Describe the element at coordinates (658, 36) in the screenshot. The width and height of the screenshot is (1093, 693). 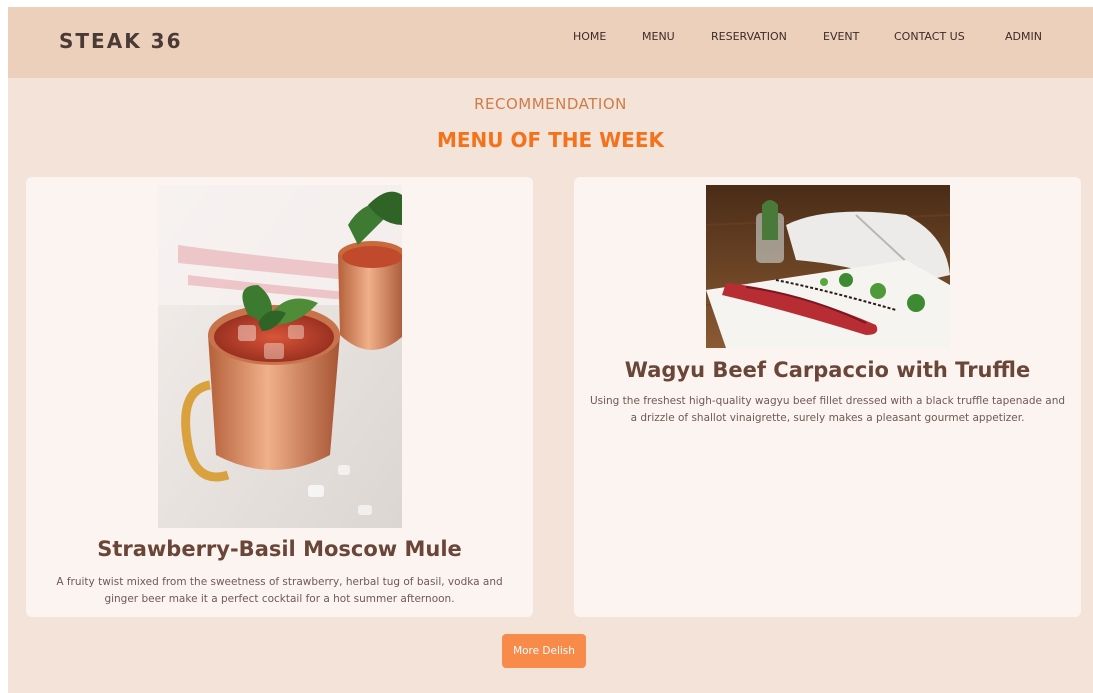
I see `nav-menu: MENU` at that location.